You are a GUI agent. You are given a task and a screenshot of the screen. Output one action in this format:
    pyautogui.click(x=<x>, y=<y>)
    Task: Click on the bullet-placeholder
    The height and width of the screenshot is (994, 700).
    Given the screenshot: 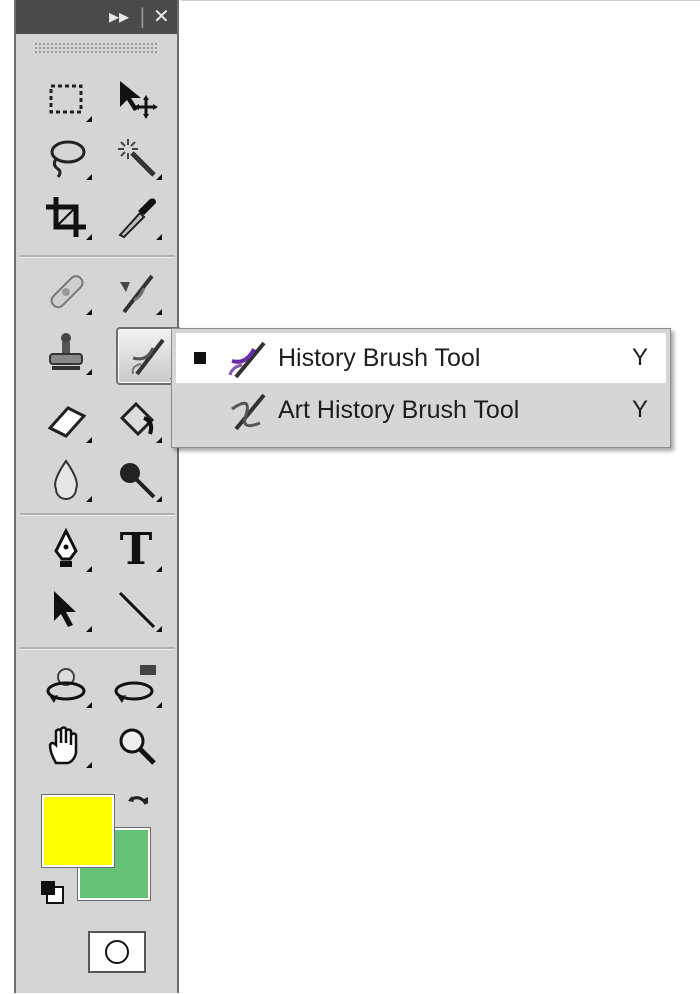 What is the action you would take?
    pyautogui.click(x=200, y=410)
    